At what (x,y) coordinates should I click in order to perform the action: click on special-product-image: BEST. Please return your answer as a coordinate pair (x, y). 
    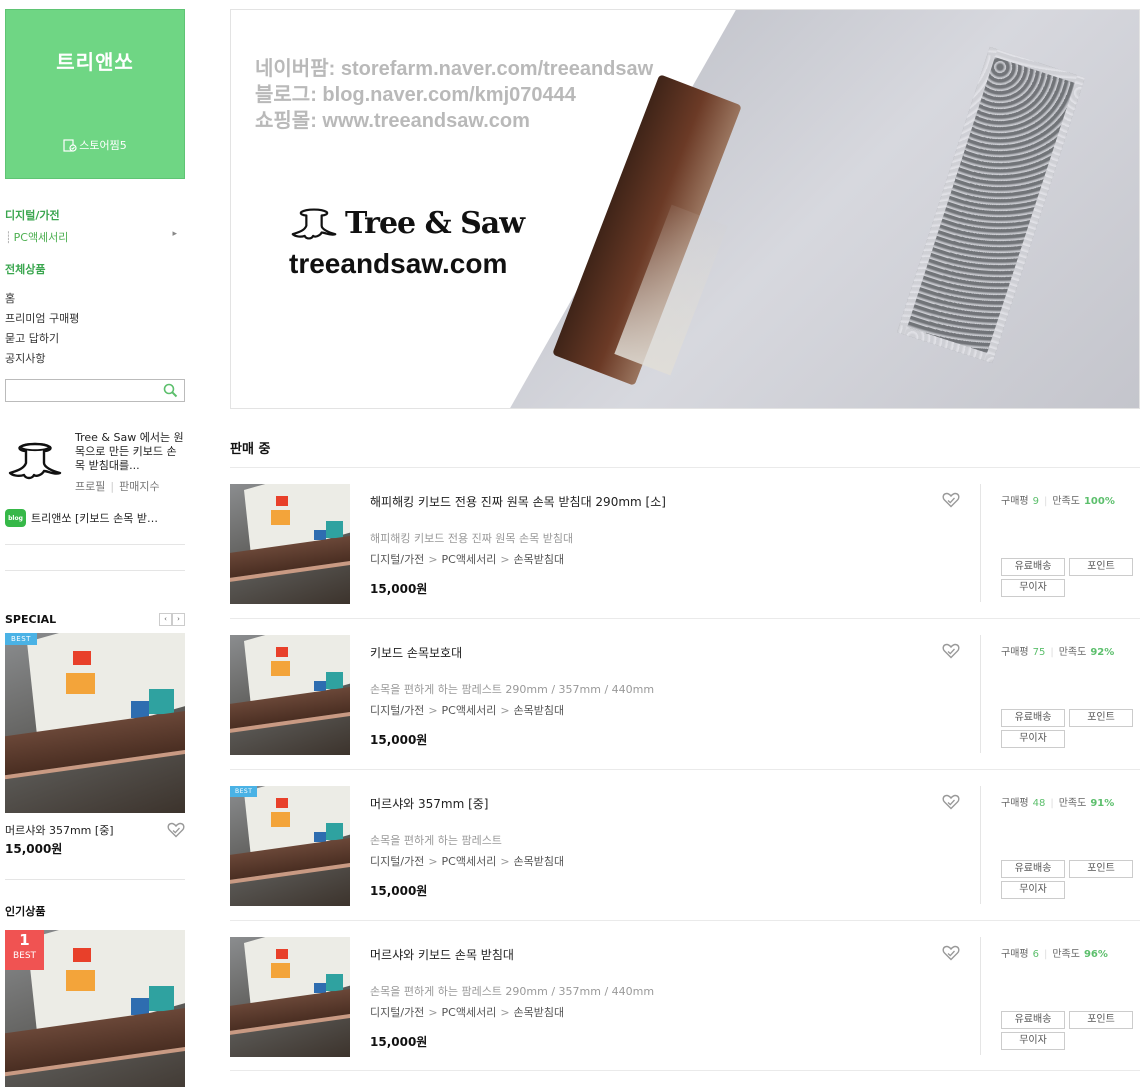
    Looking at the image, I should click on (95, 723).